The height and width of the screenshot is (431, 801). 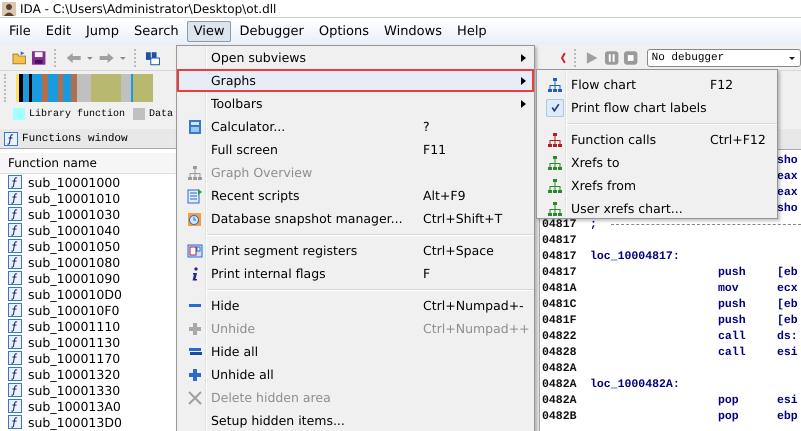 I want to click on legend-label: Data, so click(x=161, y=114).